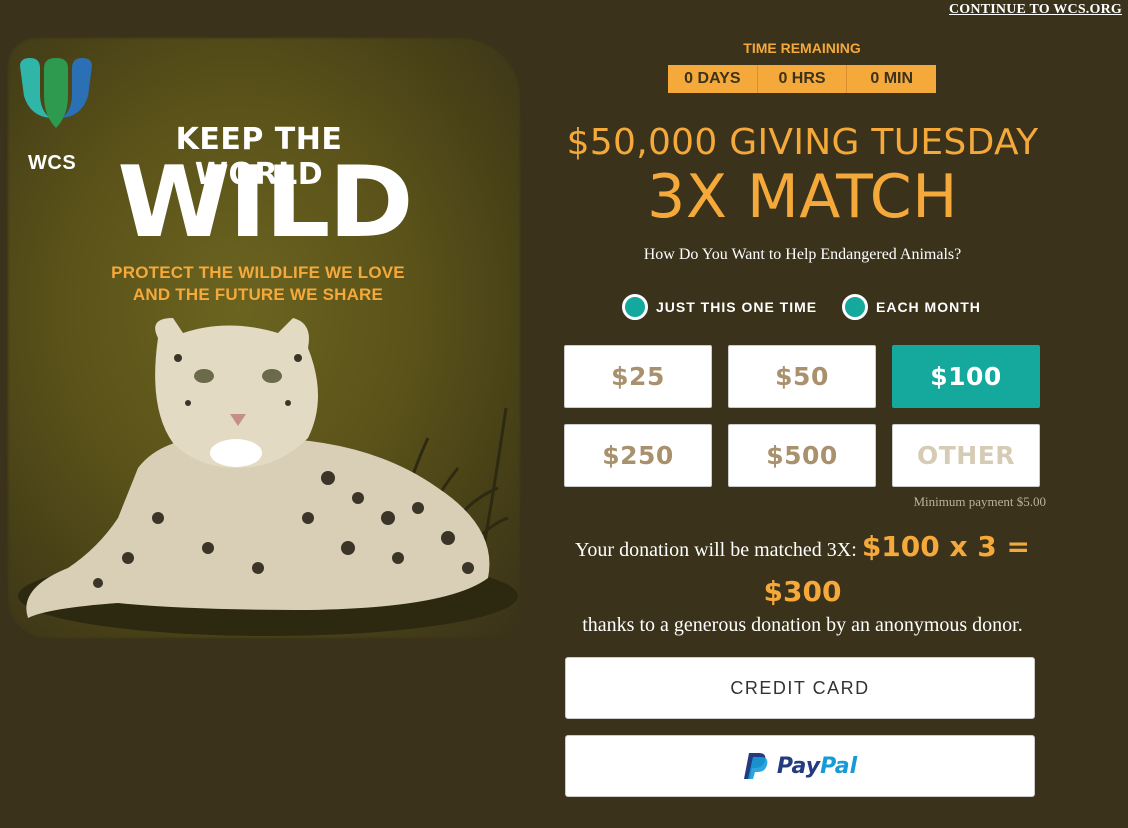  What do you see at coordinates (755, 766) in the screenshot?
I see `paypal-icon` at bounding box center [755, 766].